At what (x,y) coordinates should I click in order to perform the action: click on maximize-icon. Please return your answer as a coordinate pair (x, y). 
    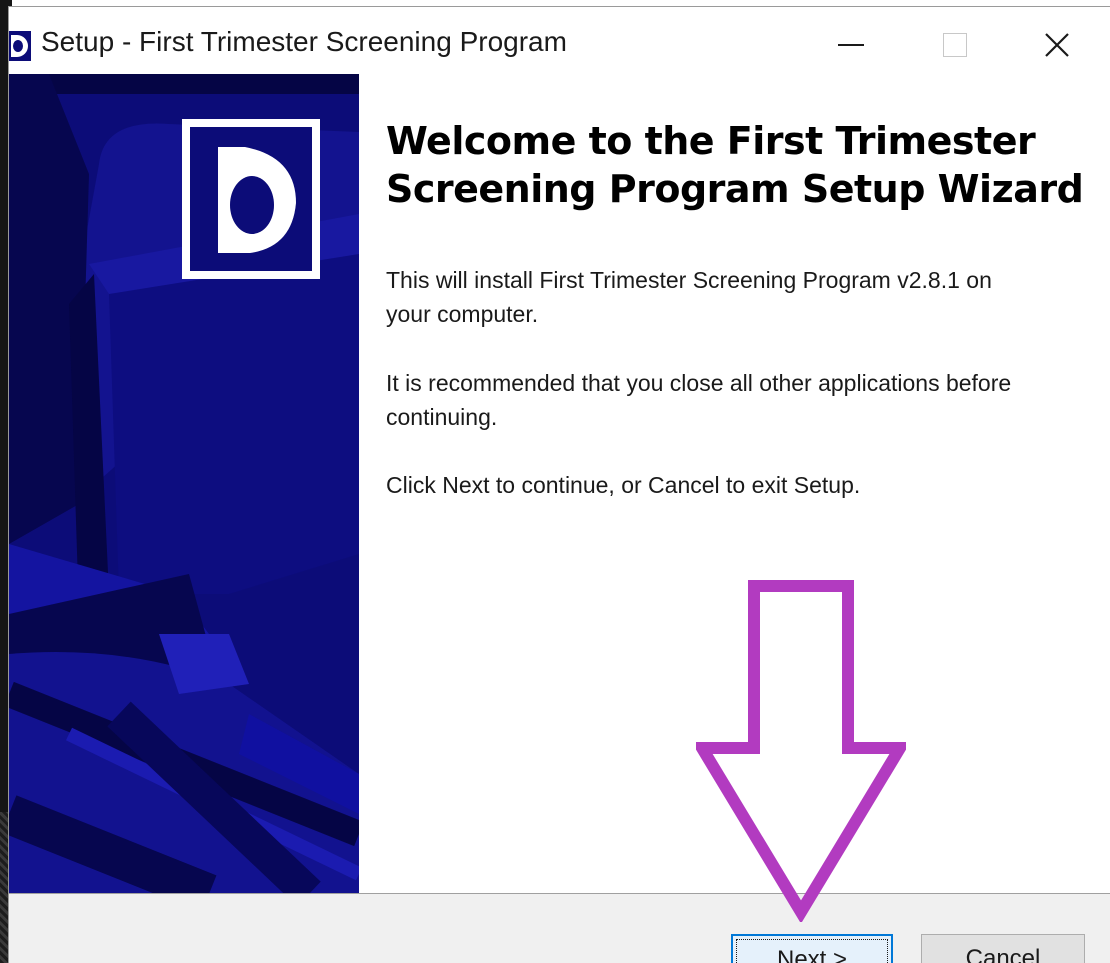
    Looking at the image, I should click on (955, 45).